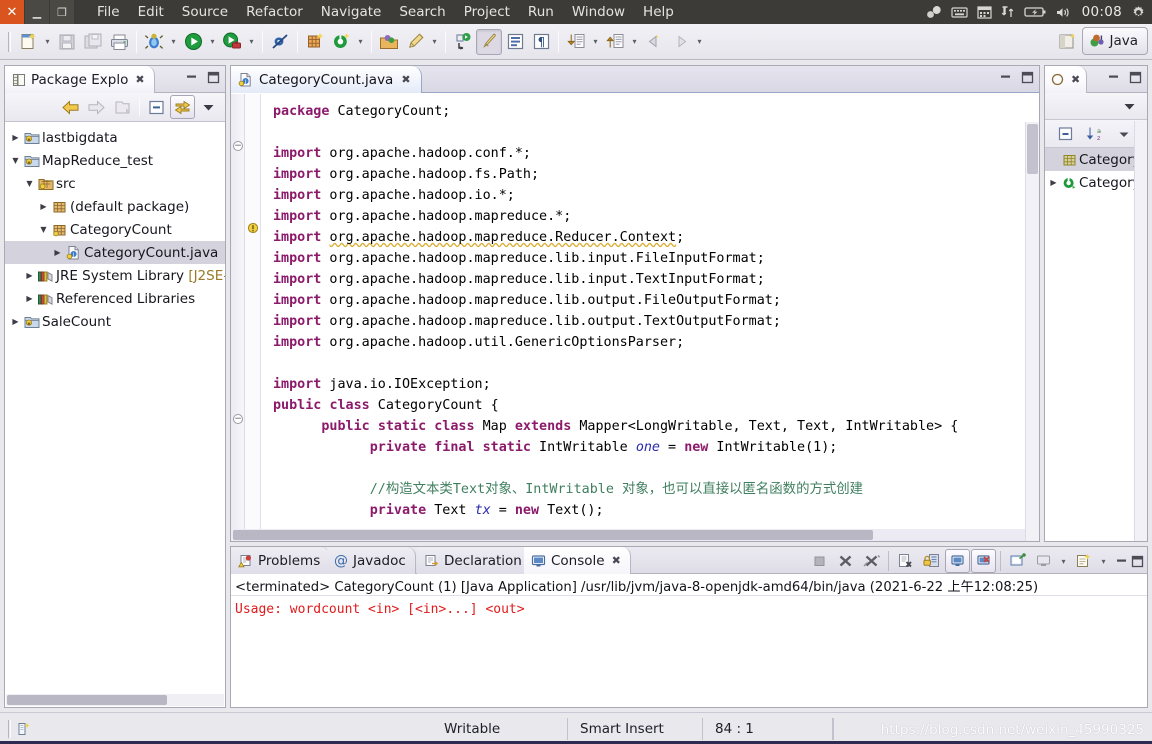 The width and height of the screenshot is (1152, 744). Describe the element at coordinates (115, 275) in the screenshot. I see `tree-row-jre-system-library: ▶ JRE System Library [J2SE-` at that location.